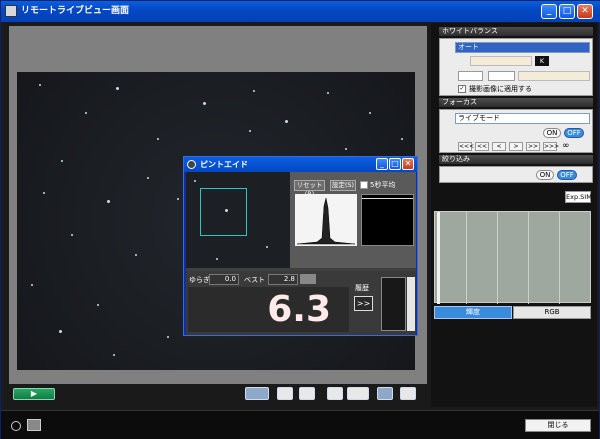  Describe the element at coordinates (585, 11) in the screenshot. I see `close-window-button: ✕` at that location.